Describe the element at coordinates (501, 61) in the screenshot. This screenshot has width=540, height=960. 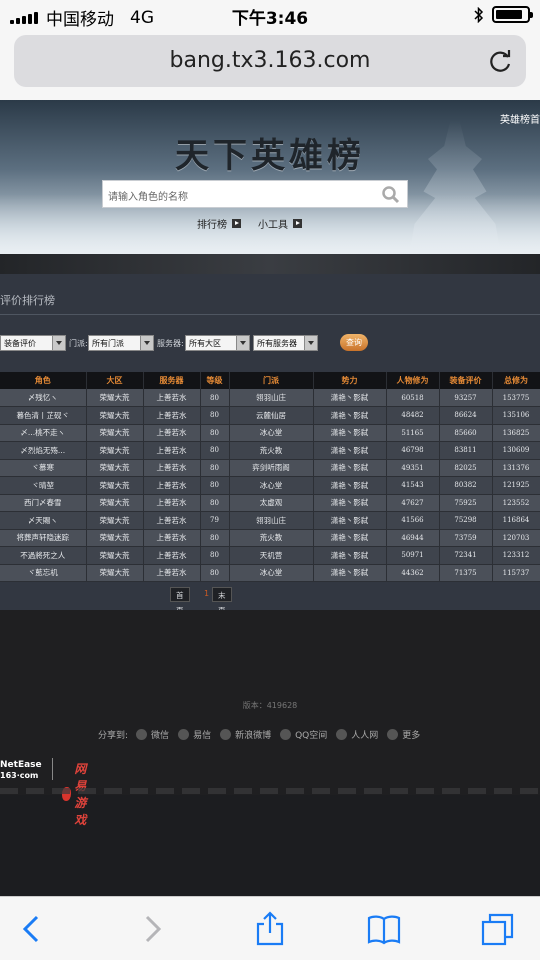
I see `reload-icon` at that location.